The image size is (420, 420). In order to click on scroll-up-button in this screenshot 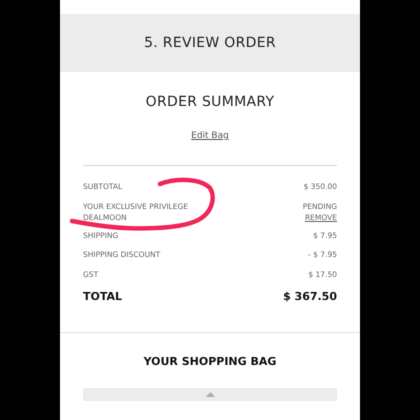, I will do `click(210, 394)`.